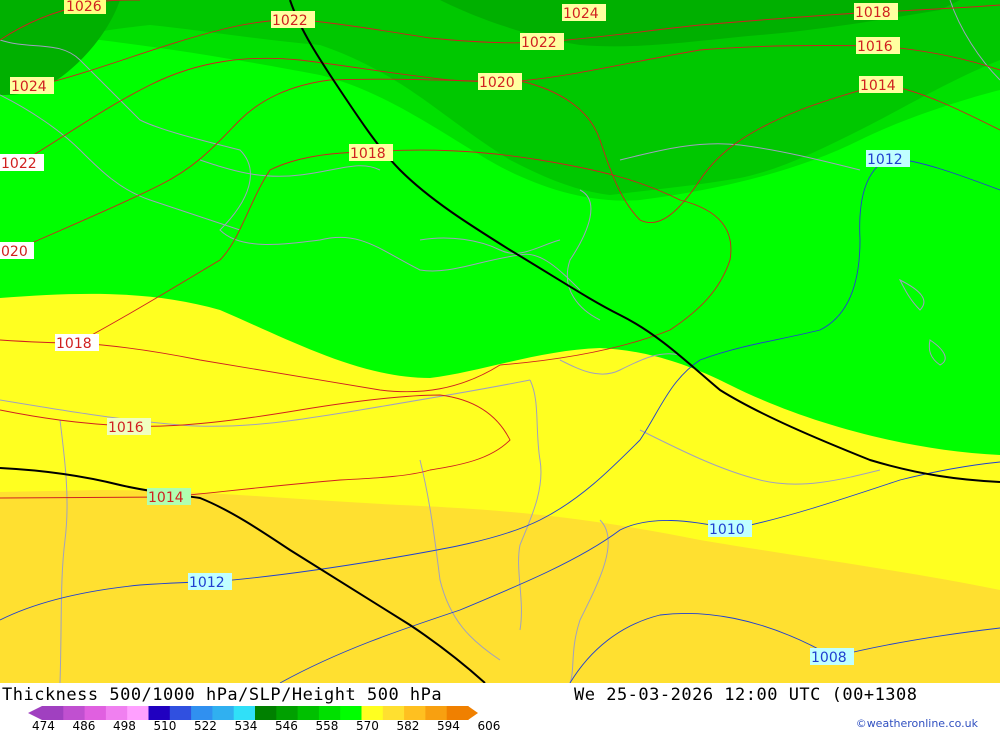 This screenshot has width=1000, height=733. Describe the element at coordinates (473, 713) in the screenshot. I see `colorbar-arrow-right` at that location.